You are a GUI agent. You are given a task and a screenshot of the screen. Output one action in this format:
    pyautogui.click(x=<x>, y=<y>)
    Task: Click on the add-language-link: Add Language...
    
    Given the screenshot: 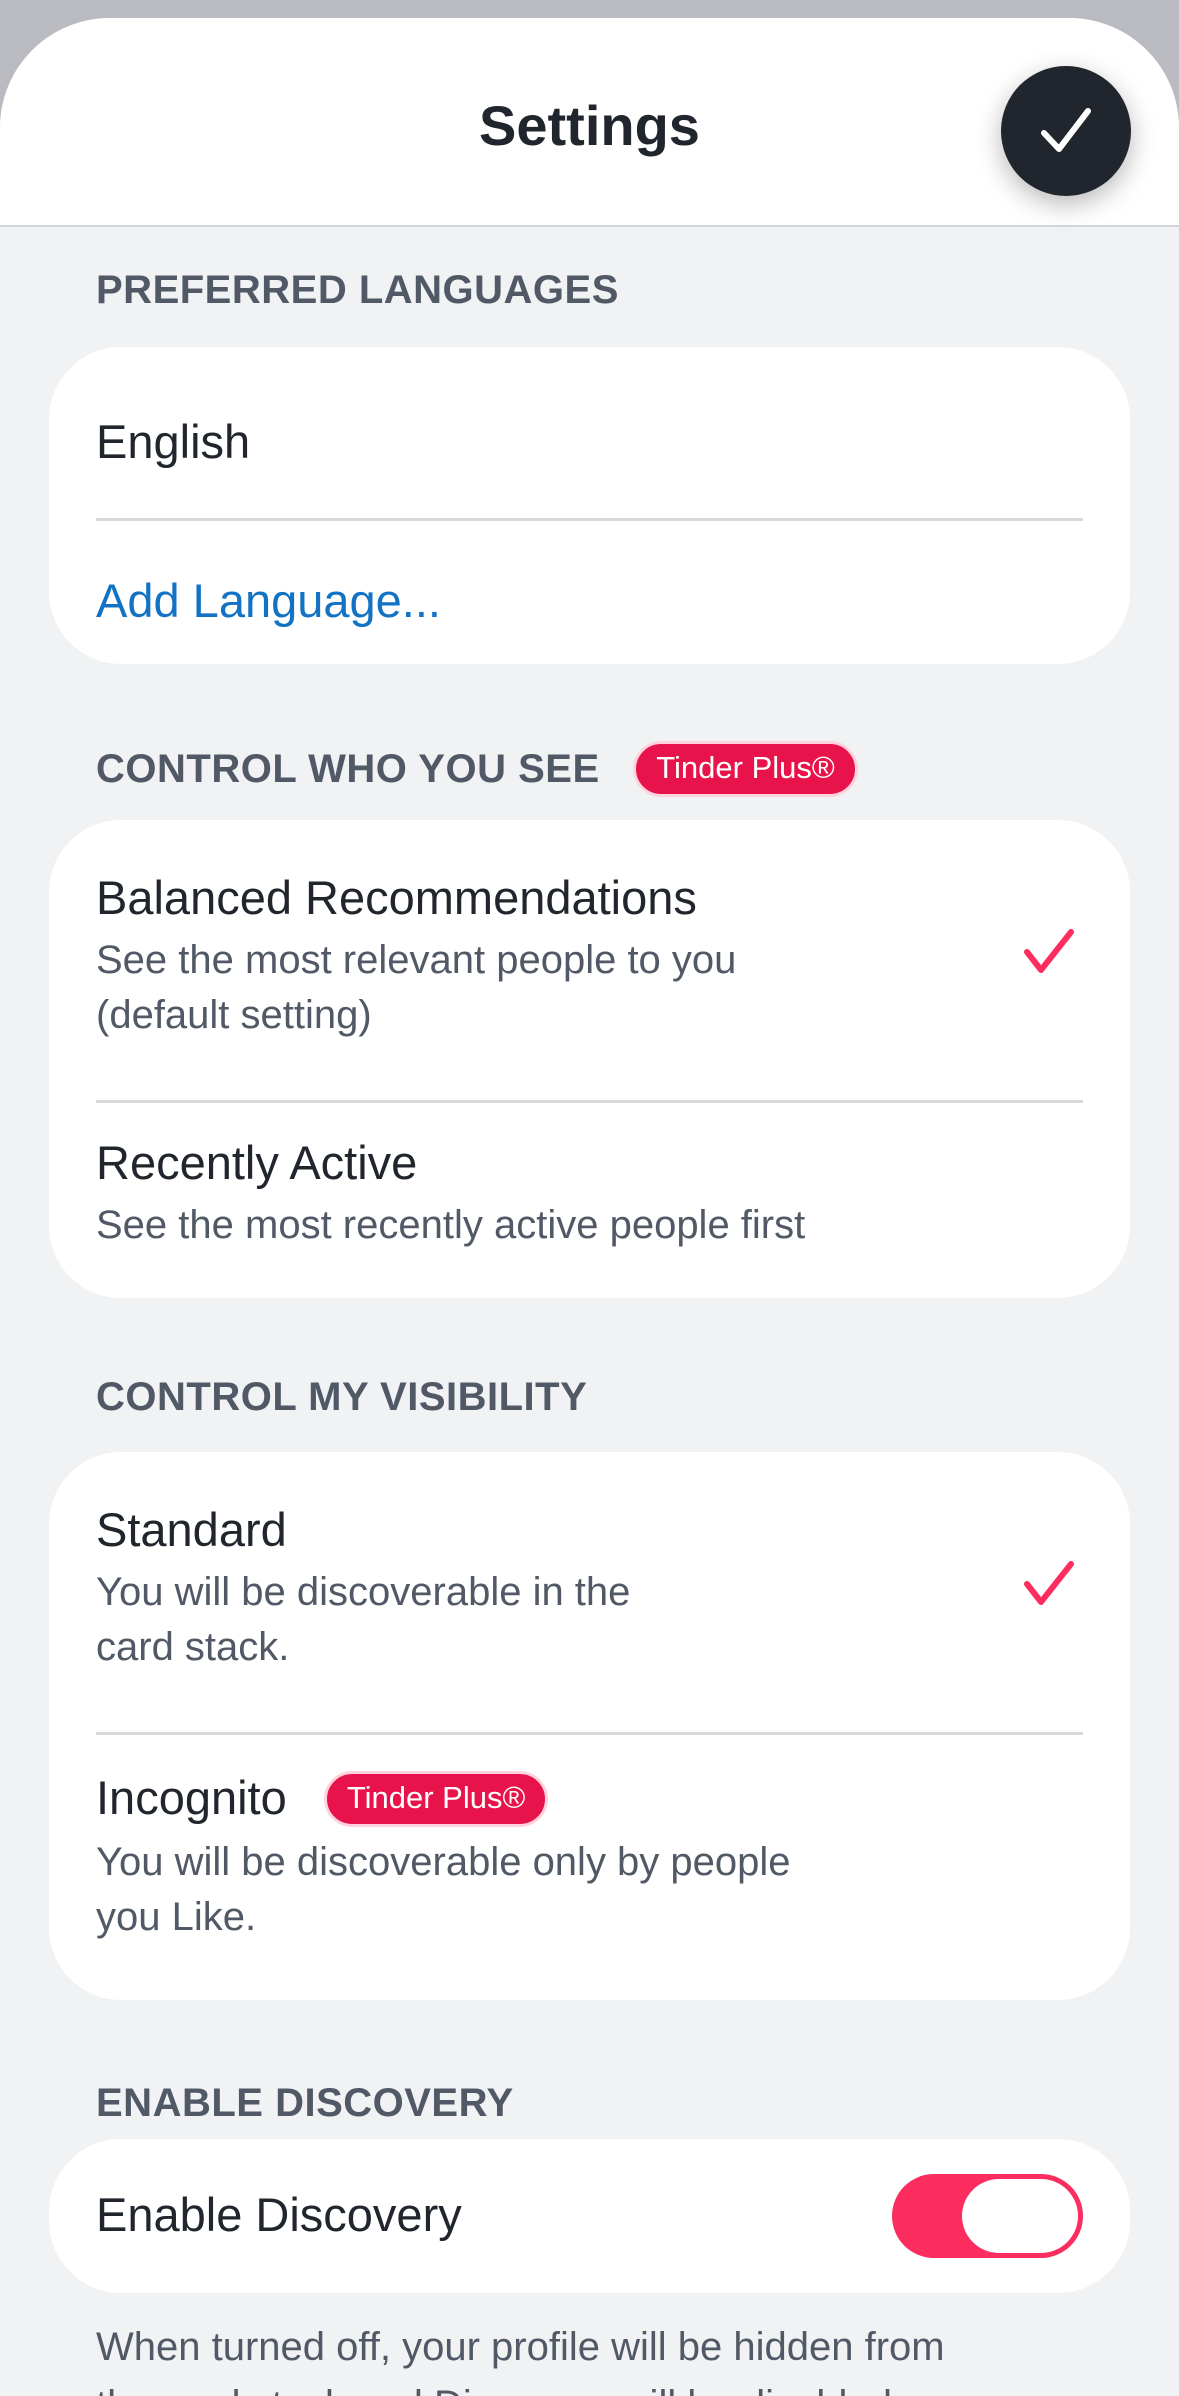 What is the action you would take?
    pyautogui.click(x=589, y=600)
    